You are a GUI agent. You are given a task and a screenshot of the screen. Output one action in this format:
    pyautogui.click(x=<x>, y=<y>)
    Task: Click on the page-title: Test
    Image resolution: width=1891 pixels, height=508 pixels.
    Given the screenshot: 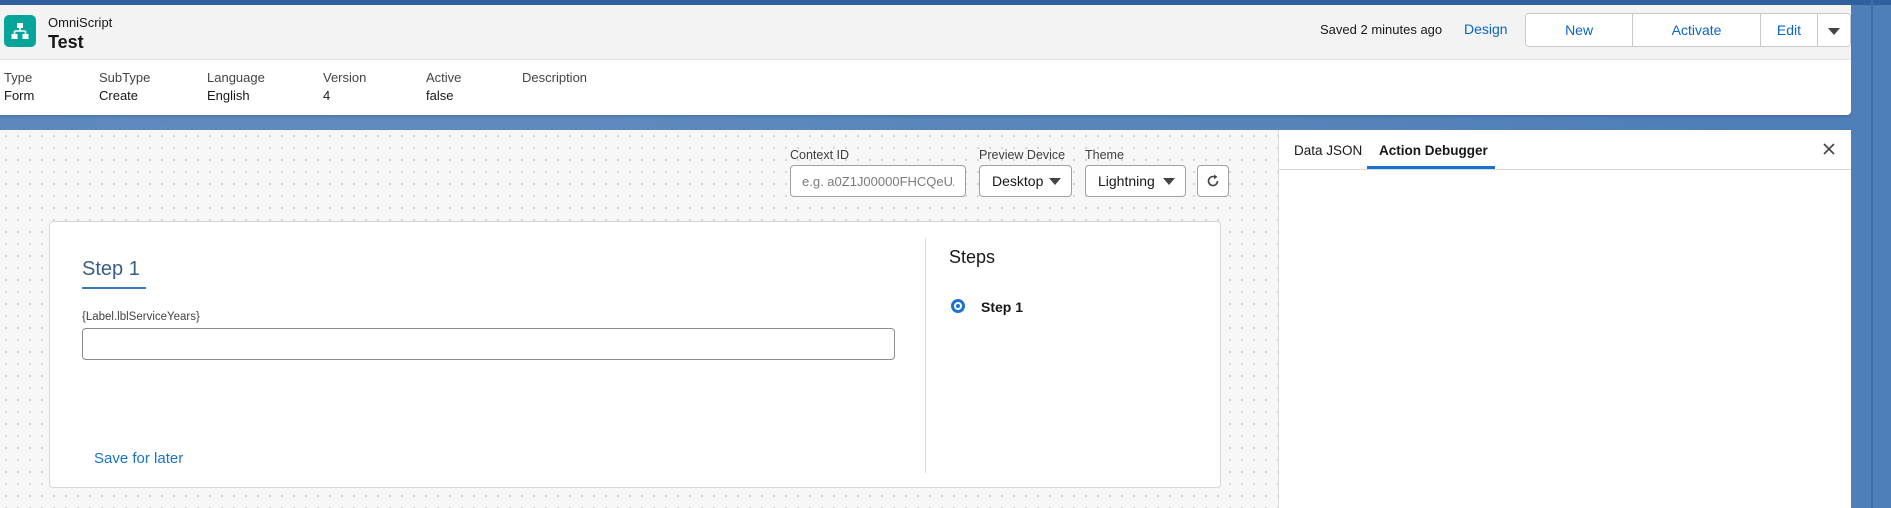 What is the action you would take?
    pyautogui.click(x=66, y=42)
    